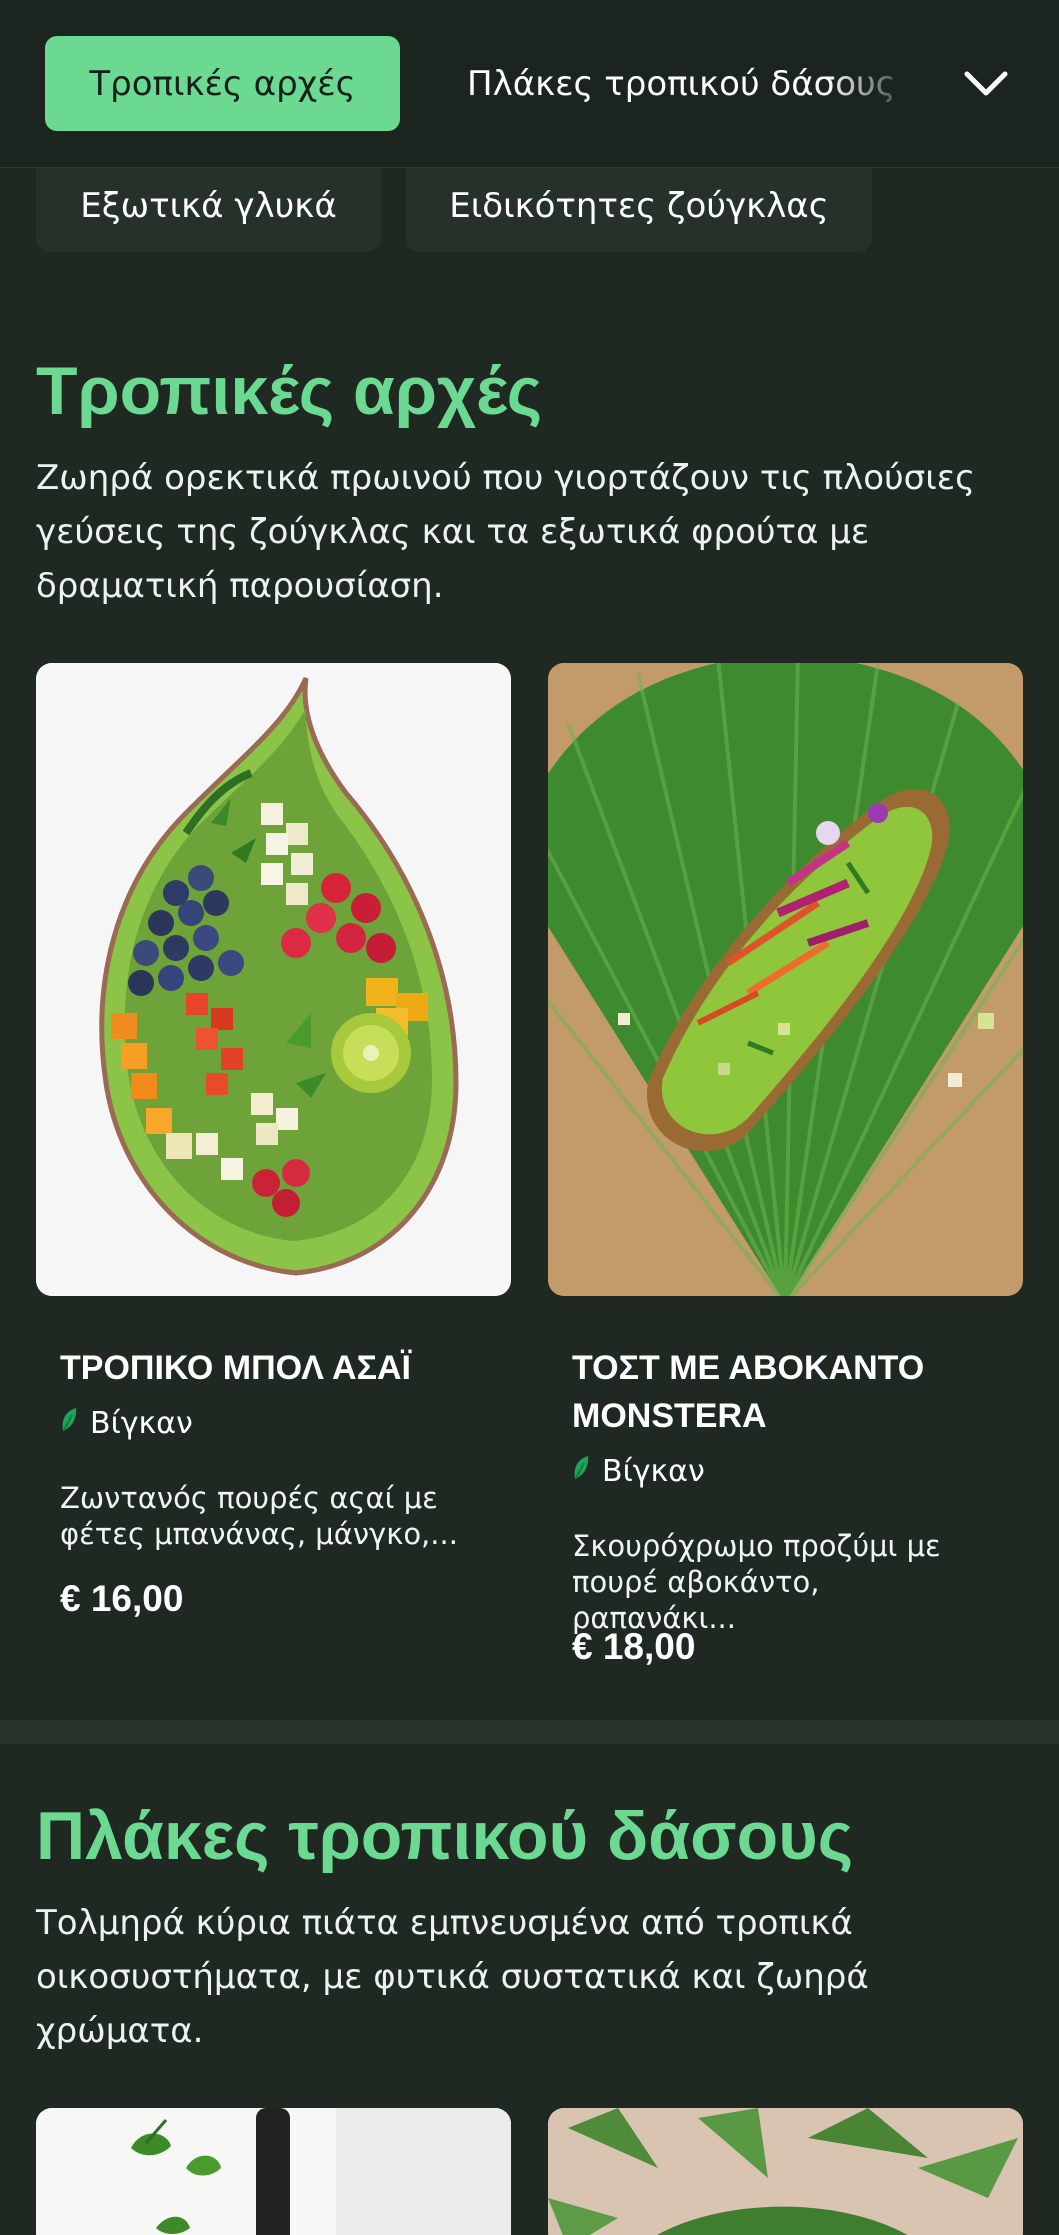  I want to click on avocado-toast-photo, so click(785, 979).